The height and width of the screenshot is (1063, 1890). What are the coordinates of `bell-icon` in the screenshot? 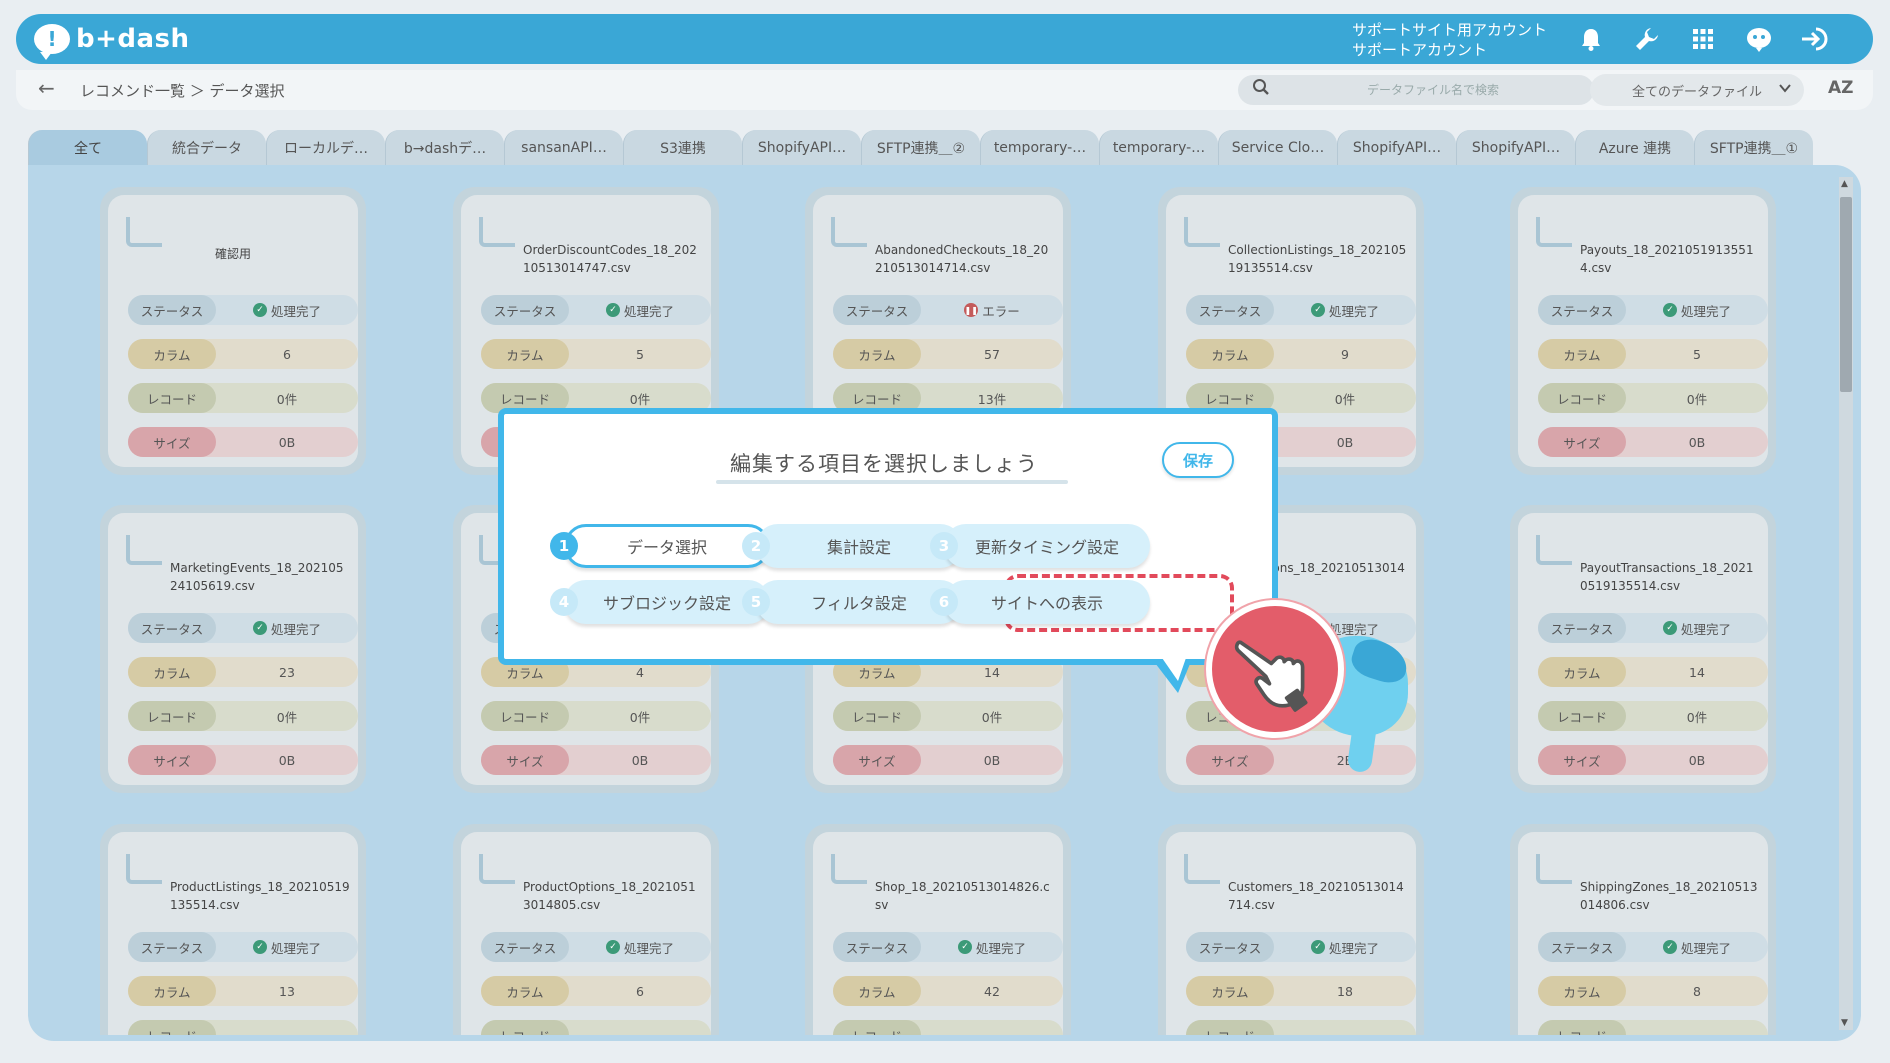 It's located at (1591, 39).